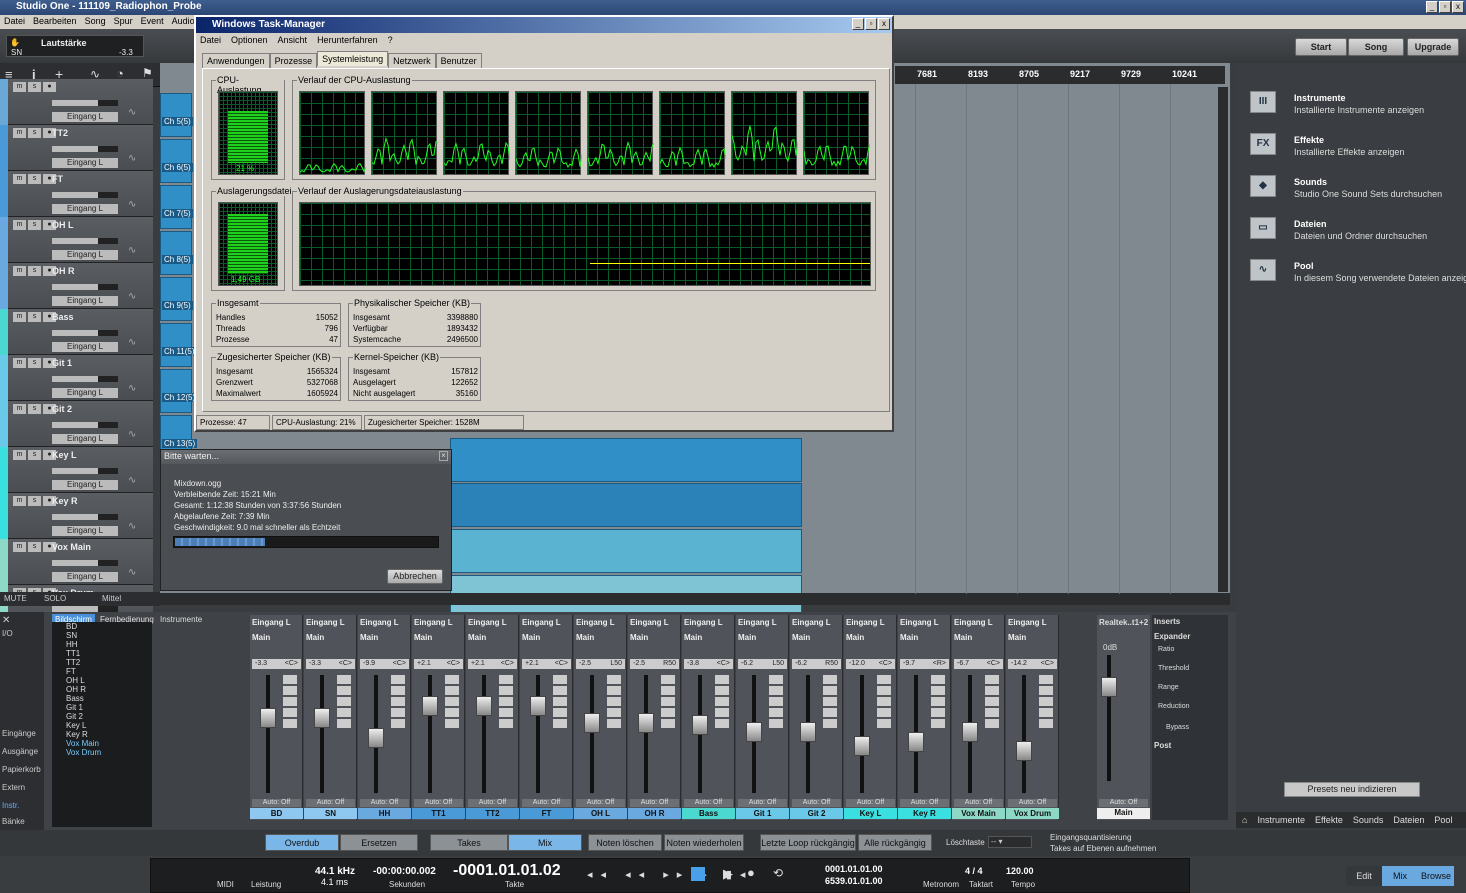 The height and width of the screenshot is (893, 1466). Describe the element at coordinates (545, 842) in the screenshot. I see `mix-mode-button: Mix` at that location.